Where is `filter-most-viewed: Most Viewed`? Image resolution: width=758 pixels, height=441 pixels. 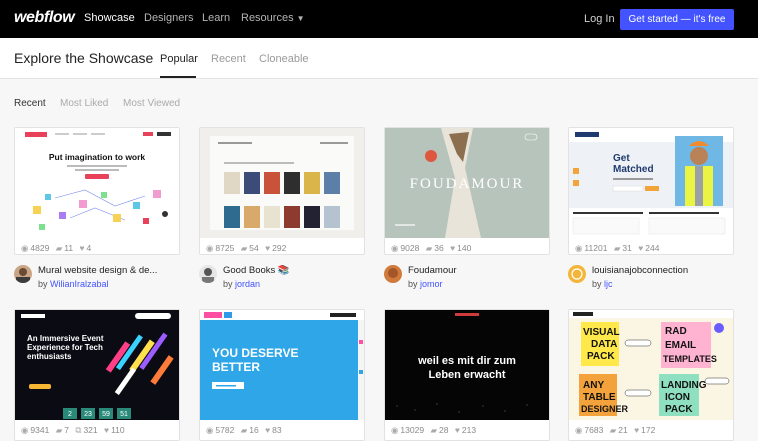 filter-most-viewed: Most Viewed is located at coordinates (151, 103).